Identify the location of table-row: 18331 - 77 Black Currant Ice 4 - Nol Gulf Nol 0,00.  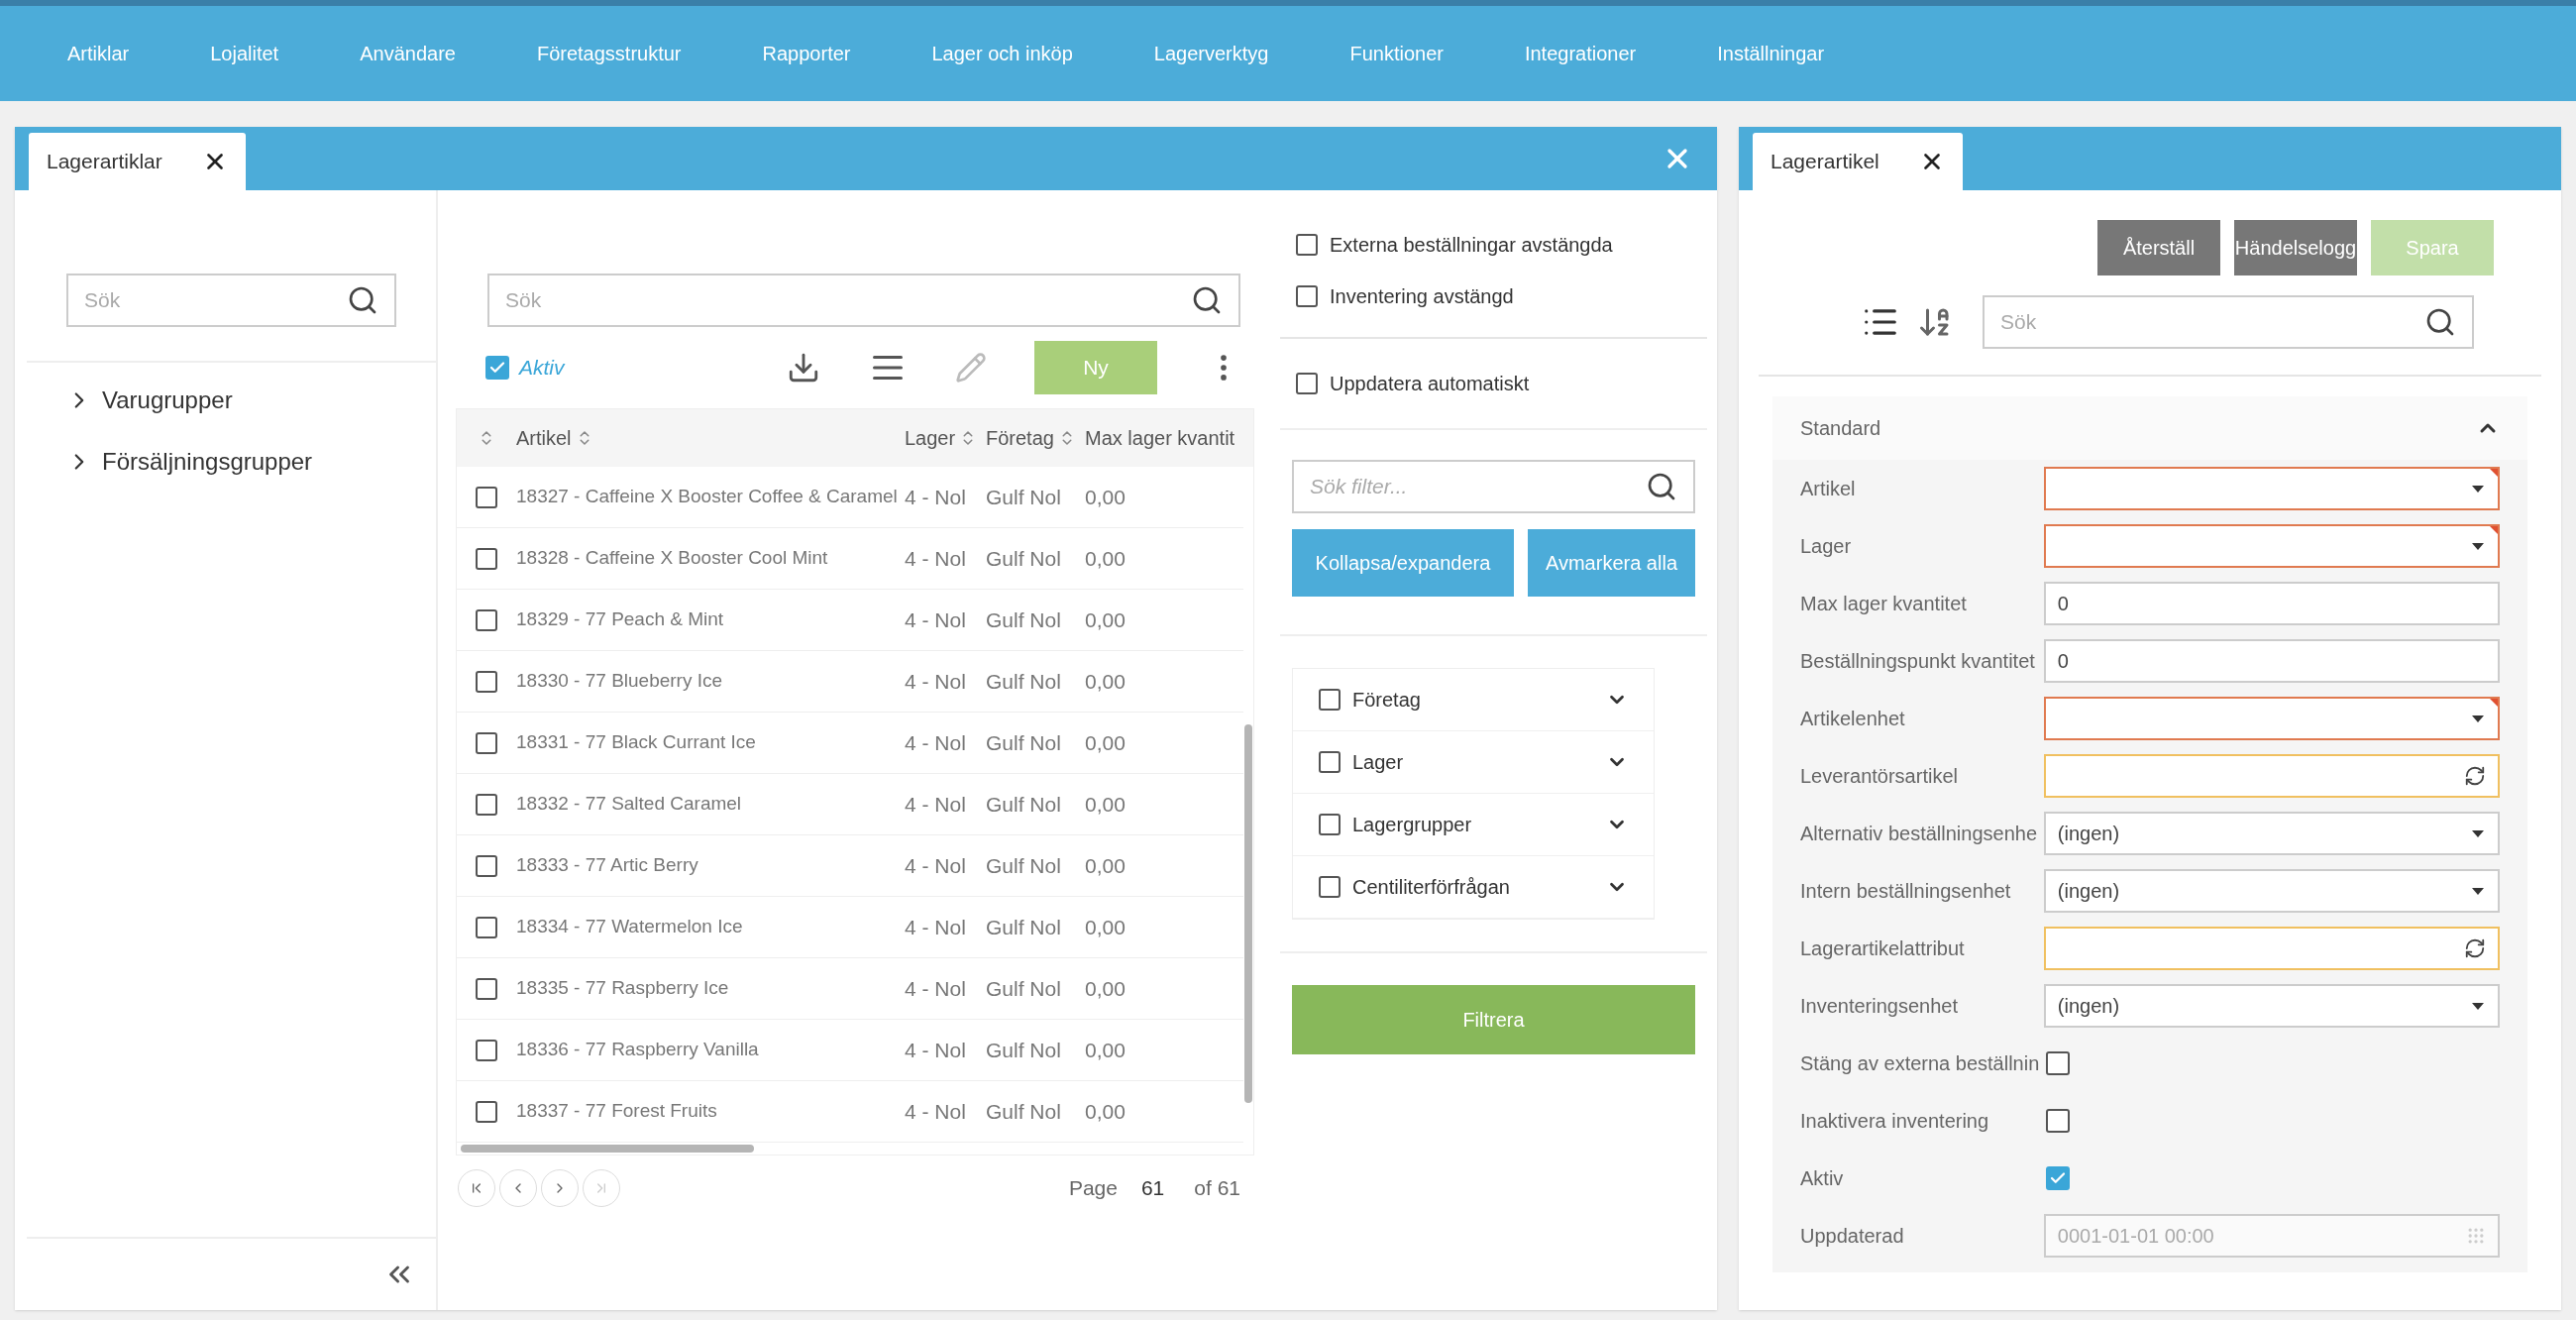
(850, 743).